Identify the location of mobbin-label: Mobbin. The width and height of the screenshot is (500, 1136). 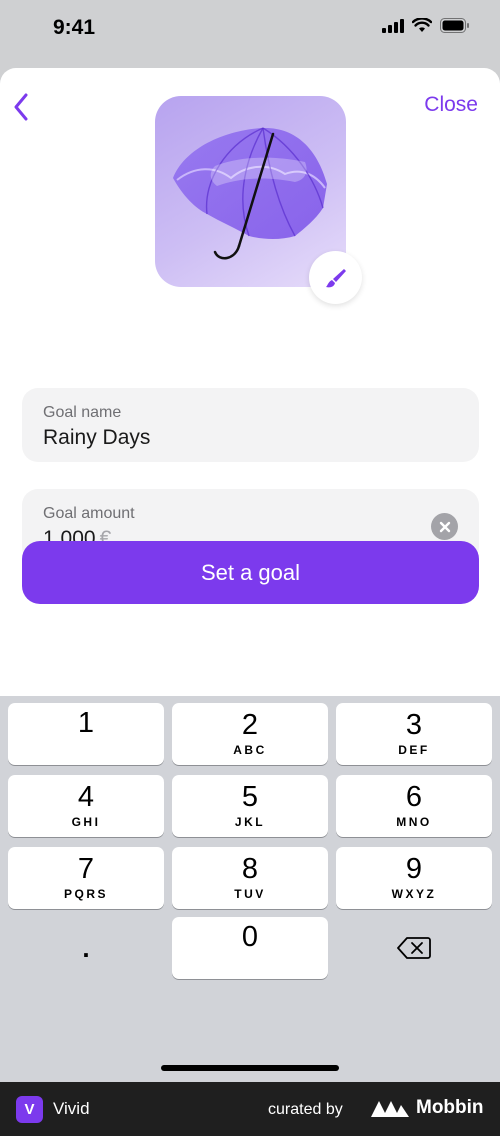
(450, 1107).